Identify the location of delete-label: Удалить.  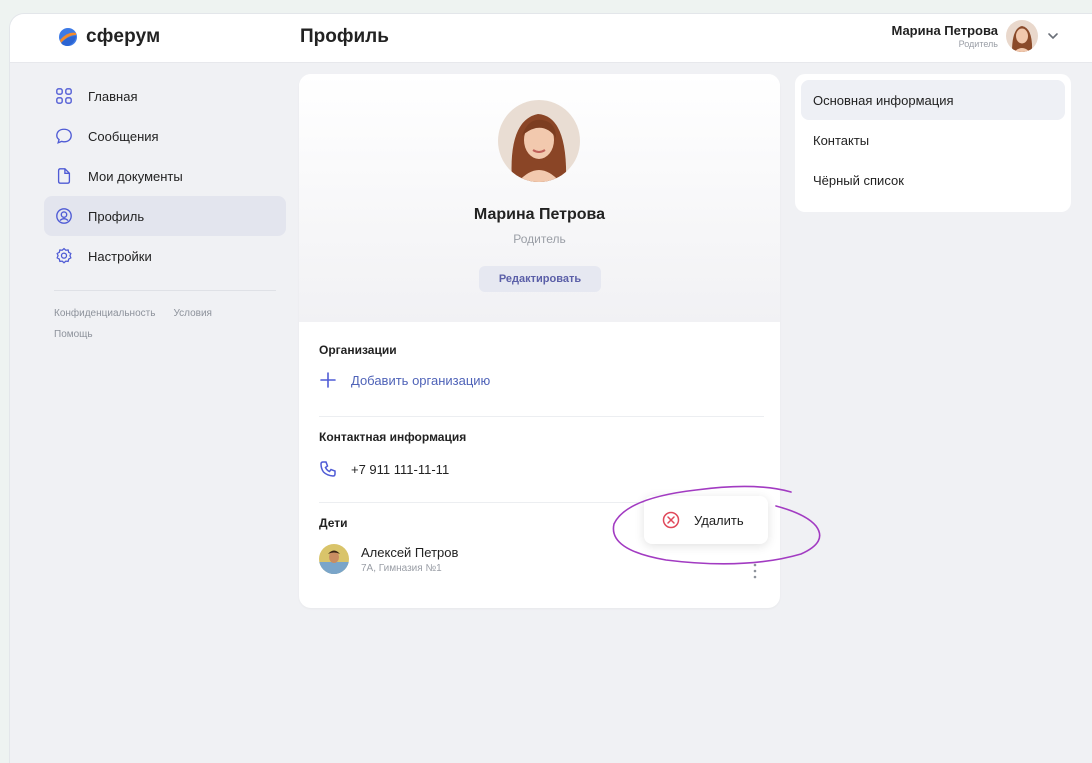
(719, 520).